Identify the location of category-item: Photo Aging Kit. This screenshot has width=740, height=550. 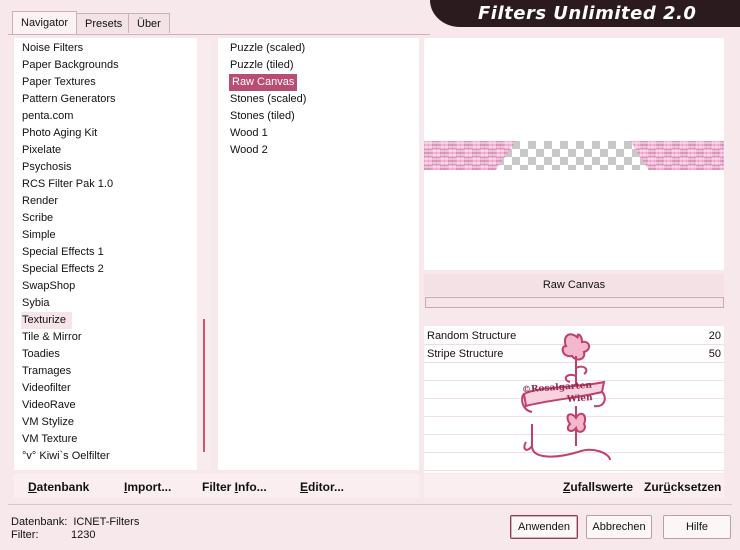
(59, 133).